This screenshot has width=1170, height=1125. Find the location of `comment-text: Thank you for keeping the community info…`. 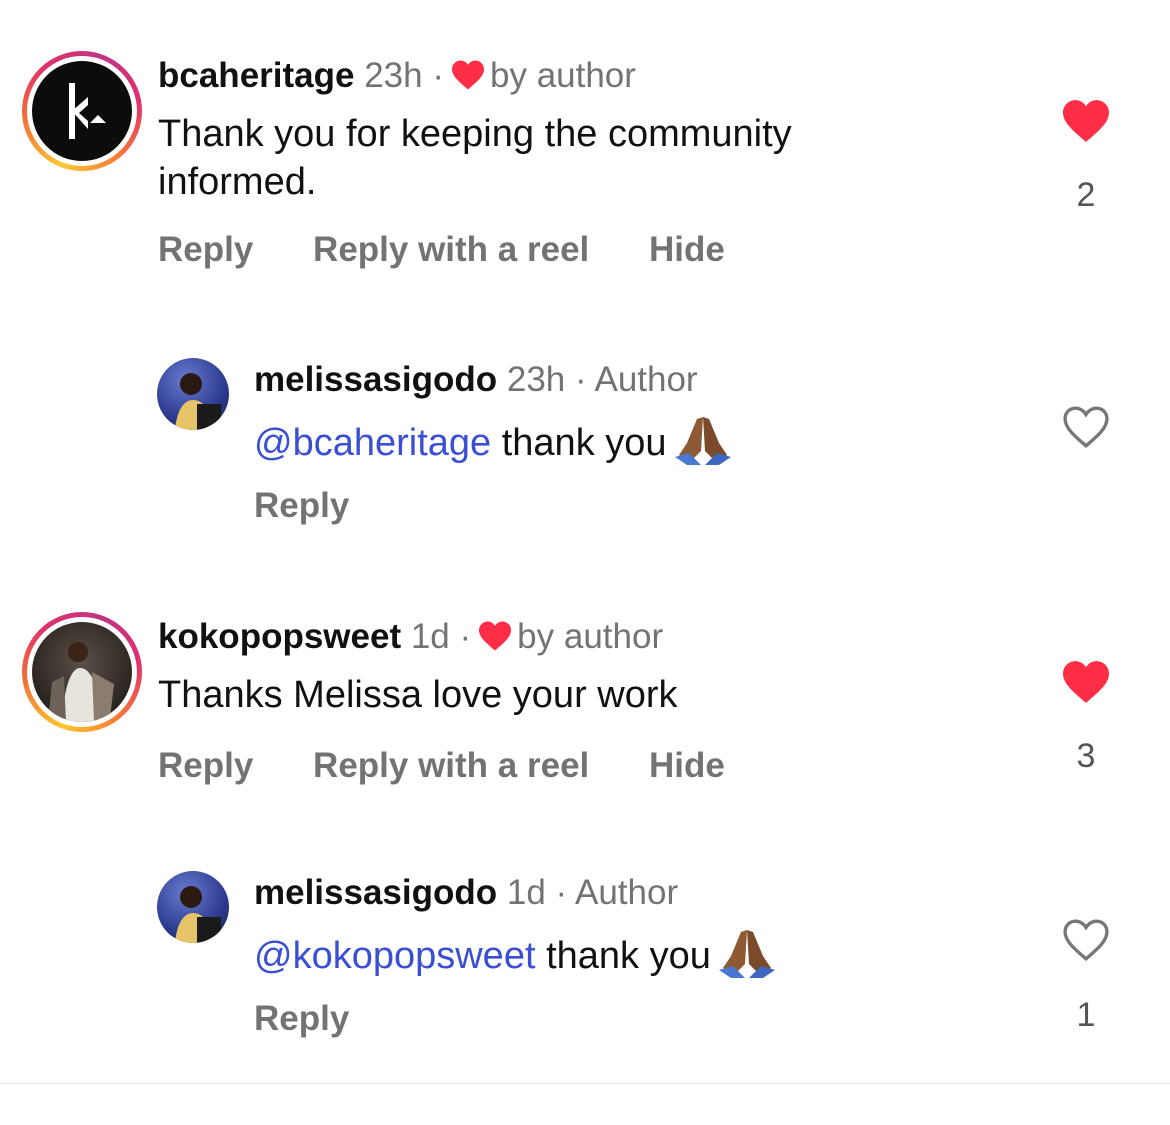

comment-text: Thank you for keeping the community info… is located at coordinates (475, 158).